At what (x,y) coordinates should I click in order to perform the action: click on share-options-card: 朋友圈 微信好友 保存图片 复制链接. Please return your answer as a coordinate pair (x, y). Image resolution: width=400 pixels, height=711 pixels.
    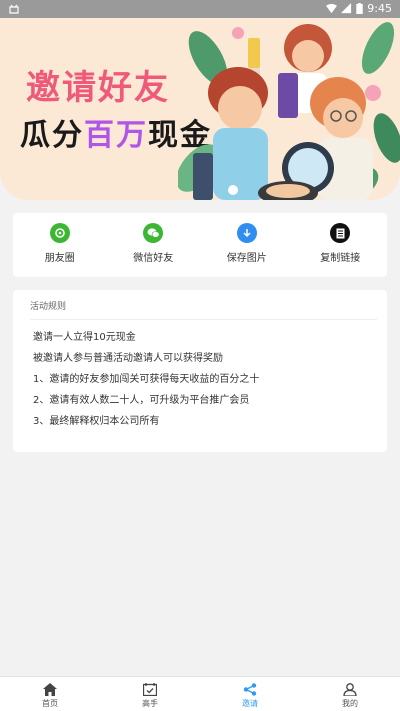
    Looking at the image, I should click on (200, 245).